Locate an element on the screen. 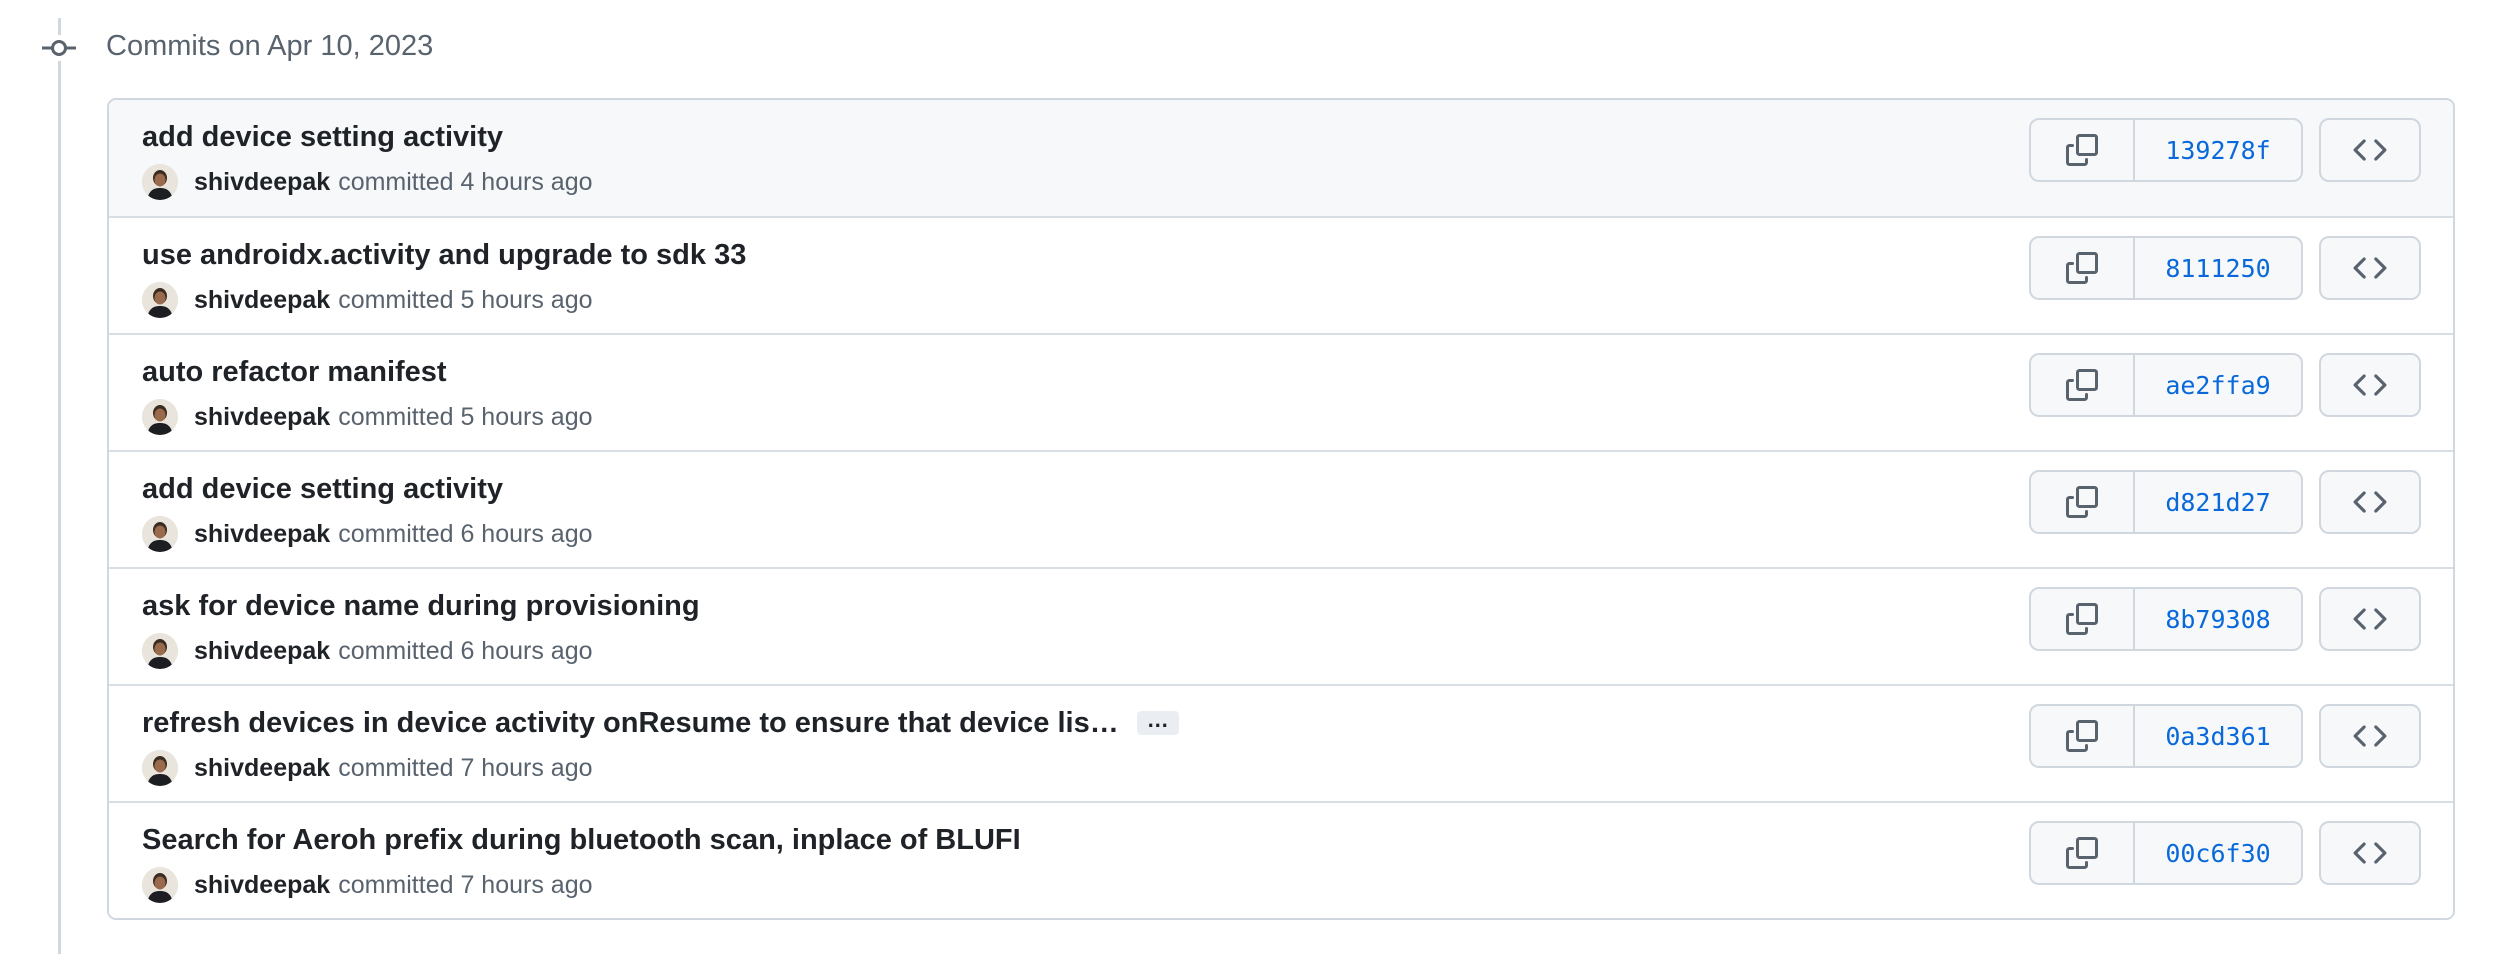 This screenshot has width=2510, height=954. commit-sha-link: 0a3d361 is located at coordinates (2218, 736).